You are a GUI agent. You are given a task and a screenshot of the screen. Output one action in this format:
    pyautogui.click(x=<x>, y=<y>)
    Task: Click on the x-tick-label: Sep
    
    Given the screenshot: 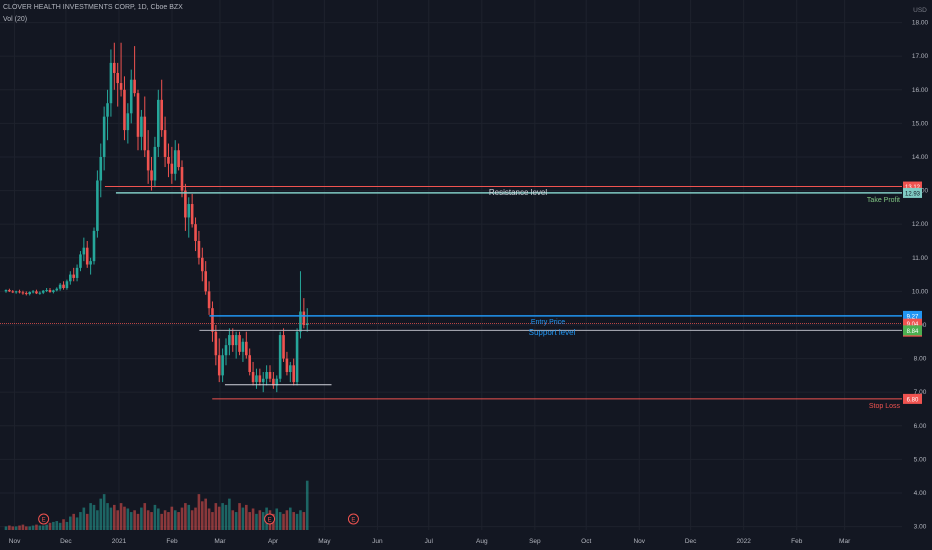 What is the action you would take?
    pyautogui.click(x=535, y=541)
    